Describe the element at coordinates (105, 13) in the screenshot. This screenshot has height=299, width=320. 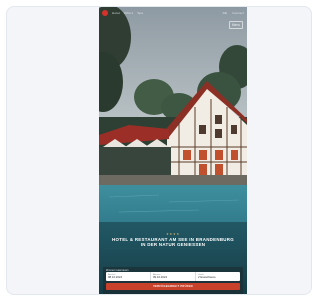
I see `brand-logo-icon` at that location.